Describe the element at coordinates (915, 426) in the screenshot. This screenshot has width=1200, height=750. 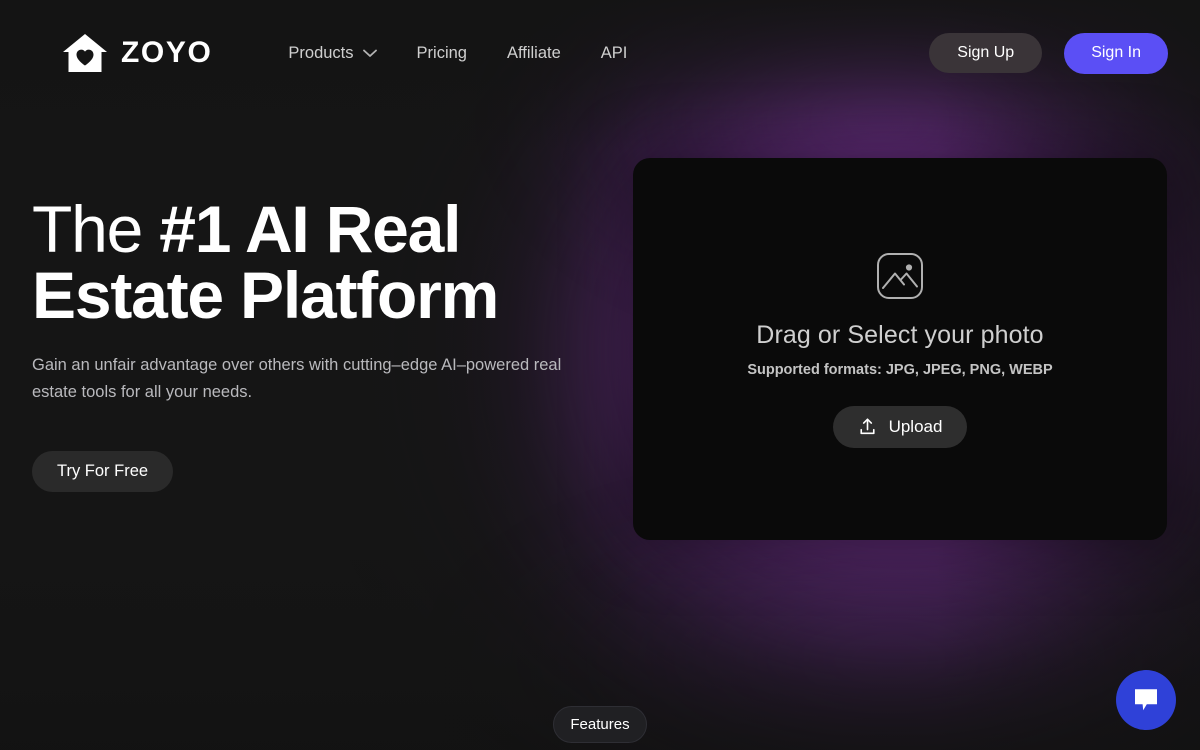
I see `upload-button-label: Upload` at that location.